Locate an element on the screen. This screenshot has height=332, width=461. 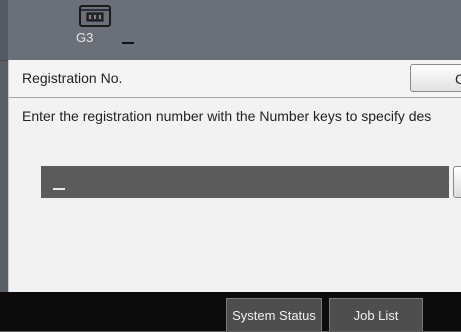
line-type-label: G3 is located at coordinates (85, 37).